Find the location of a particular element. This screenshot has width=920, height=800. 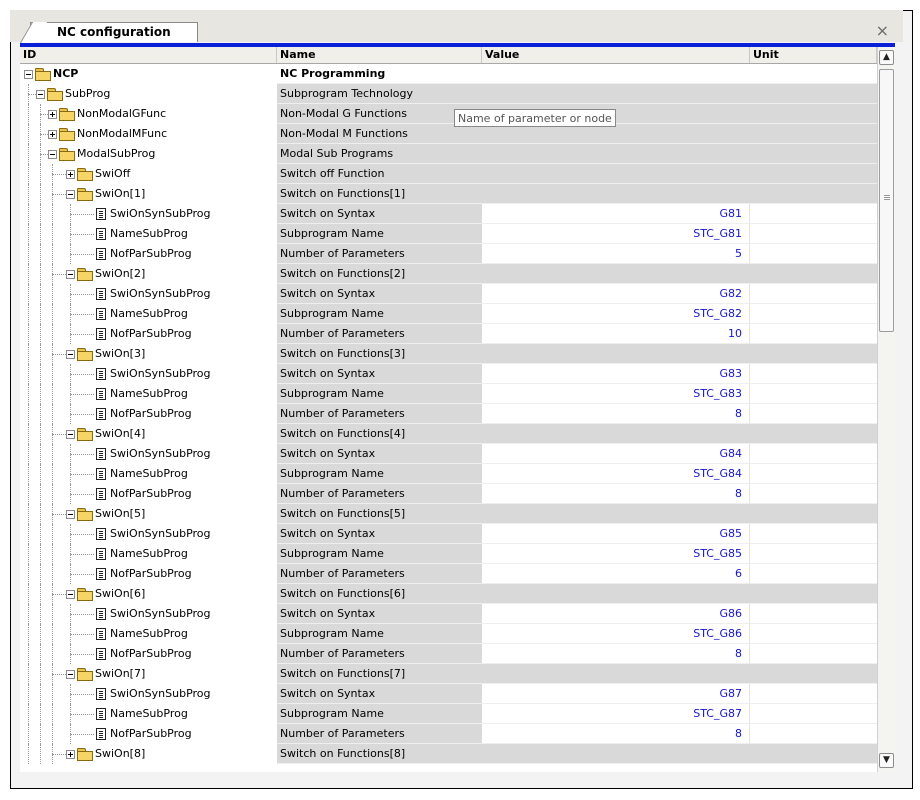

value-cell: STC_G83 is located at coordinates (616, 394).